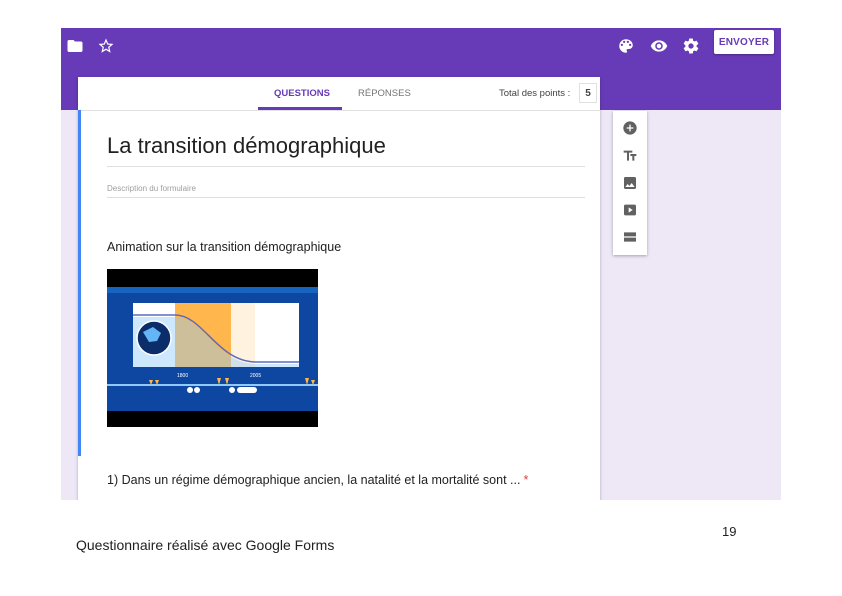 The image size is (842, 596). Describe the element at coordinates (630, 128) in the screenshot. I see `add-question-icon` at that location.